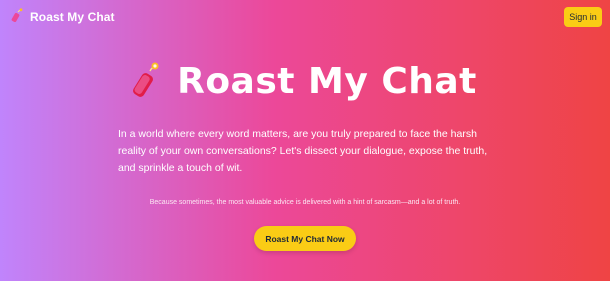 The width and height of the screenshot is (610, 281). I want to click on sign-in-button: Sign in, so click(583, 17).